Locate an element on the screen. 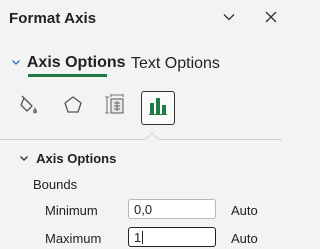  maximum-label: Maximum is located at coordinates (73, 238).